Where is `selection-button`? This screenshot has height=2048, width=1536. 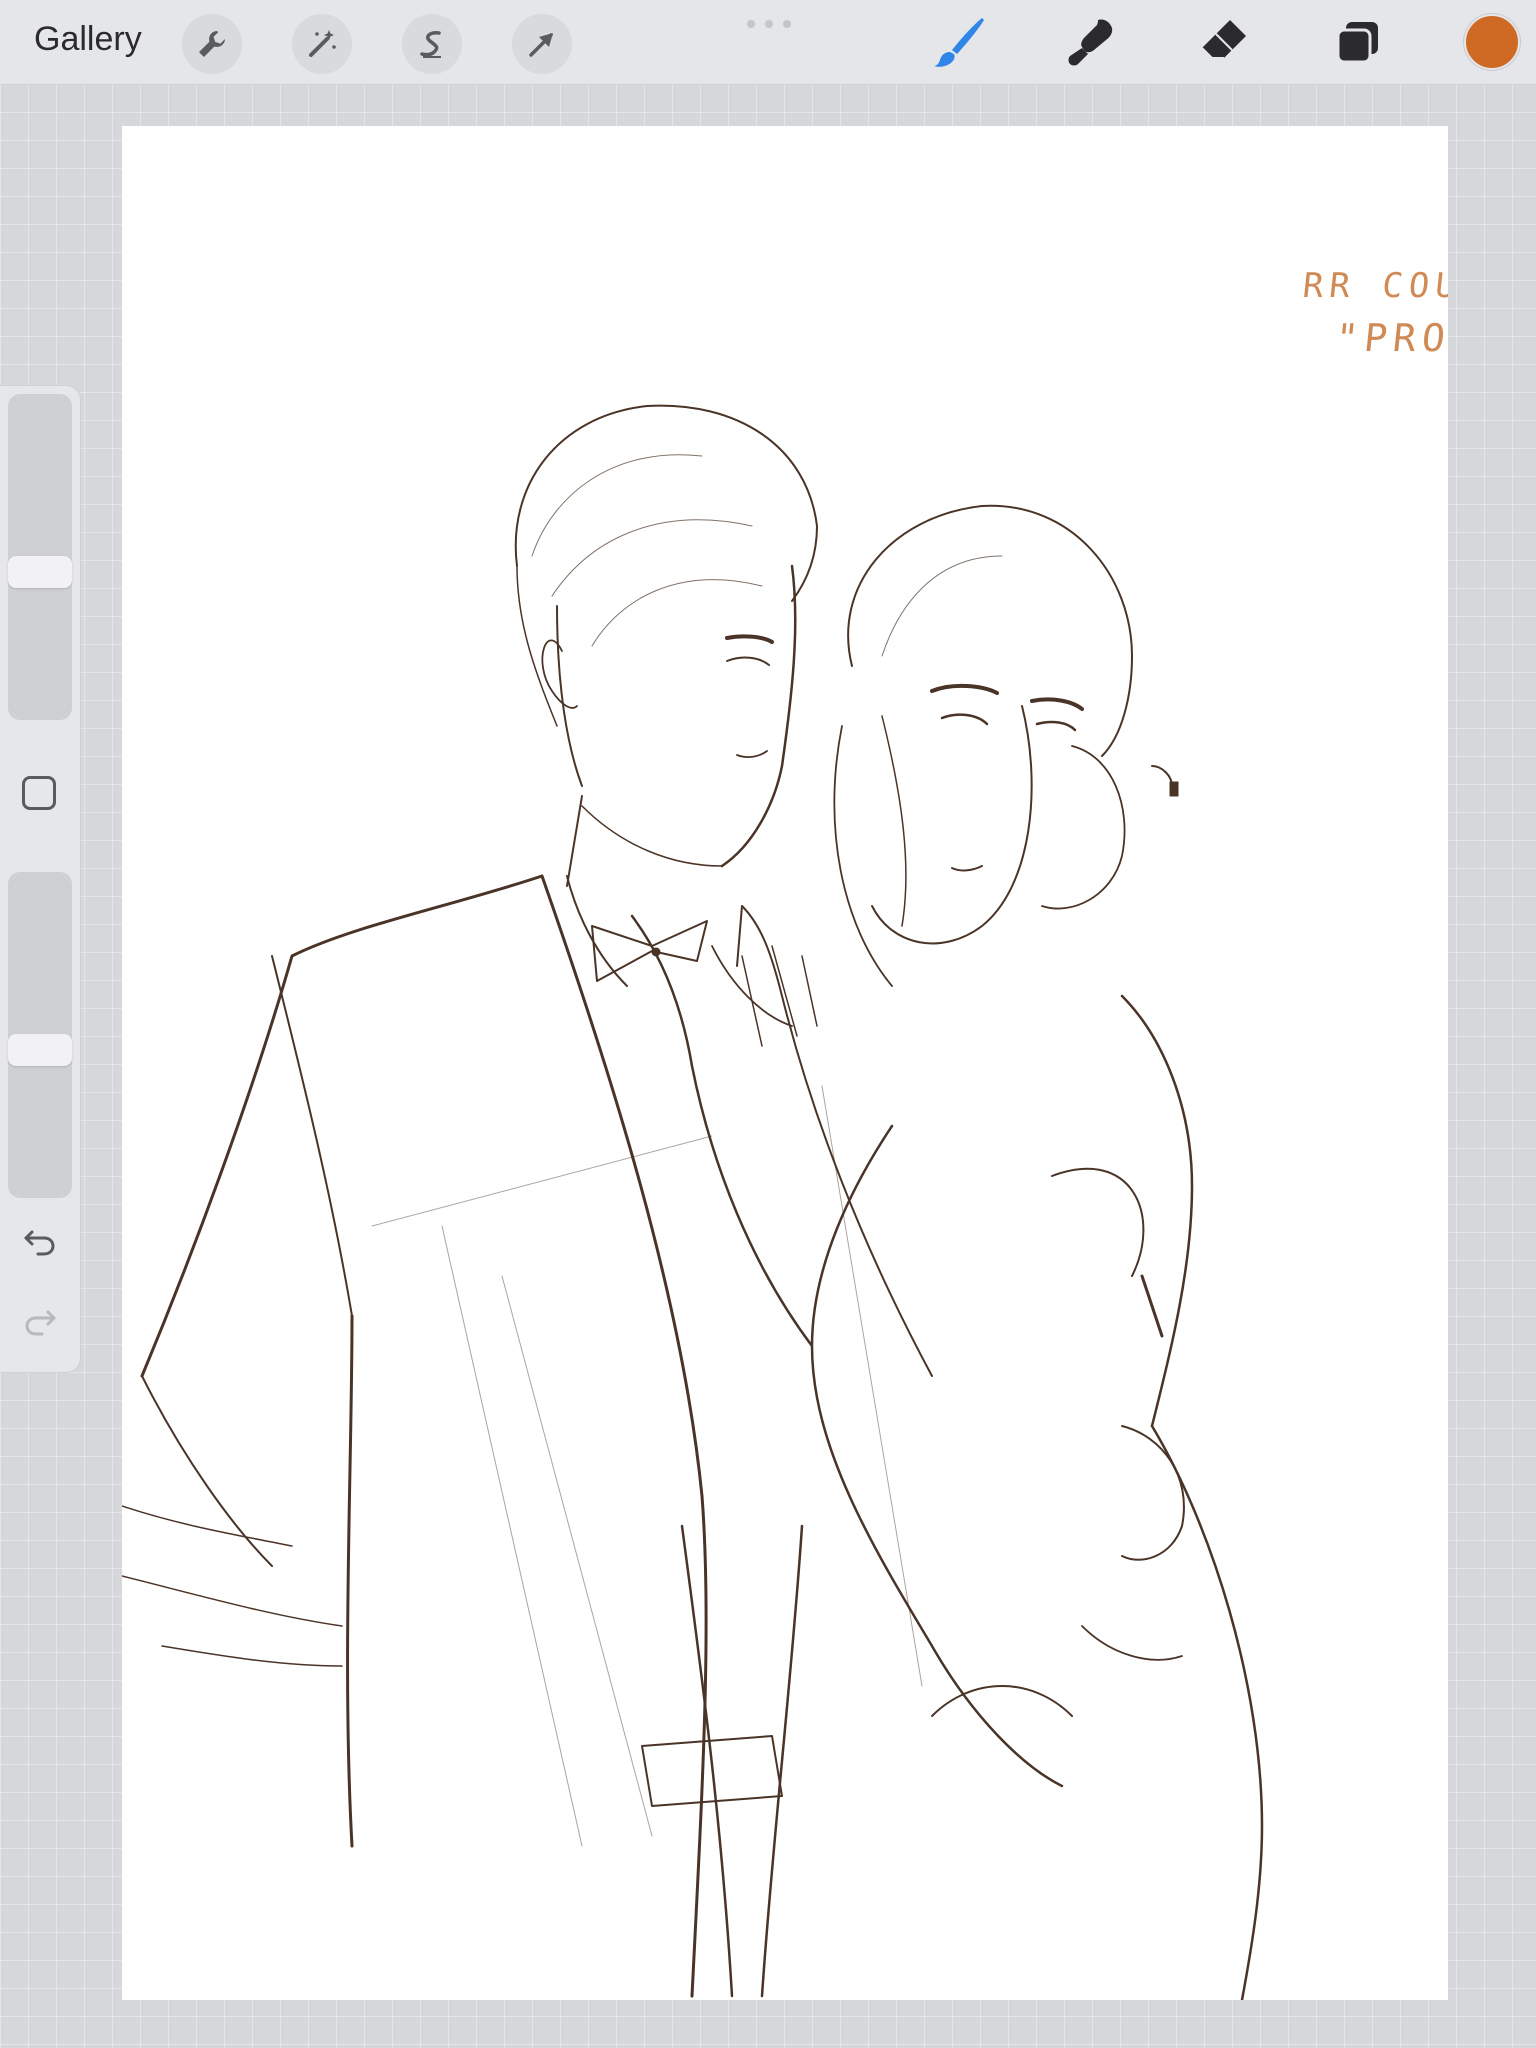 selection-button is located at coordinates (432, 44).